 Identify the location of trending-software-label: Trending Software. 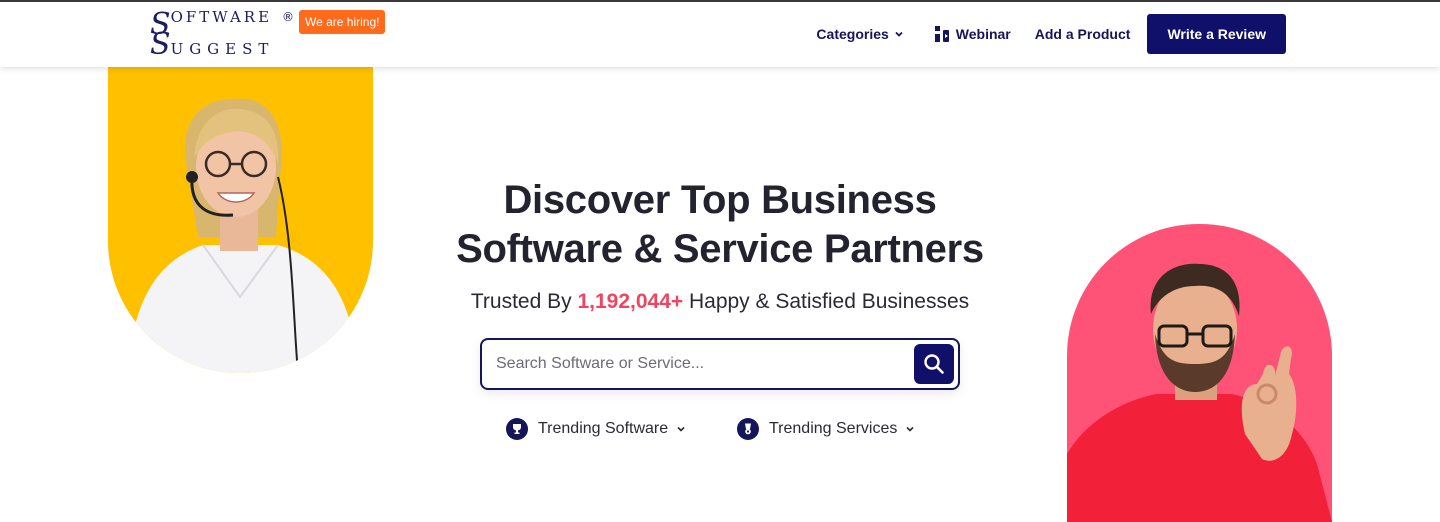
(603, 428).